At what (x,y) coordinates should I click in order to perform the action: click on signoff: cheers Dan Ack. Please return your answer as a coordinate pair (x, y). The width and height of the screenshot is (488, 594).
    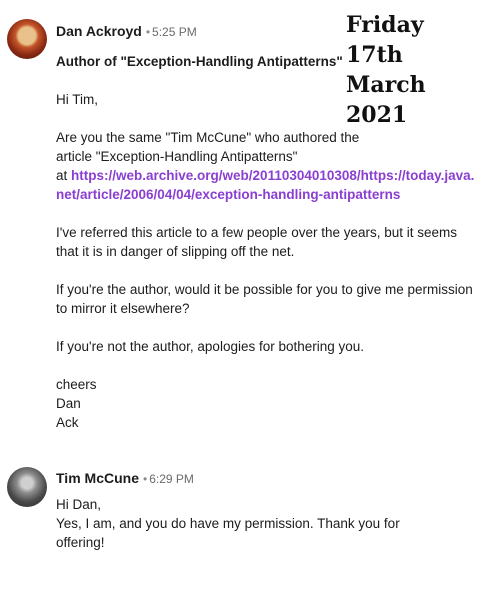
    Looking at the image, I should click on (268, 403).